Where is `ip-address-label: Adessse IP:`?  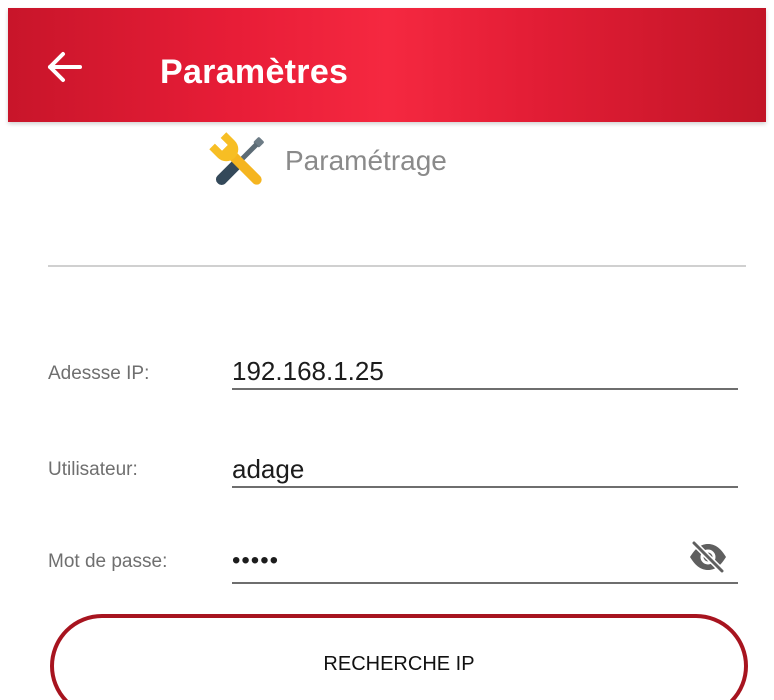
ip-address-label: Adessse IP: is located at coordinates (99, 373).